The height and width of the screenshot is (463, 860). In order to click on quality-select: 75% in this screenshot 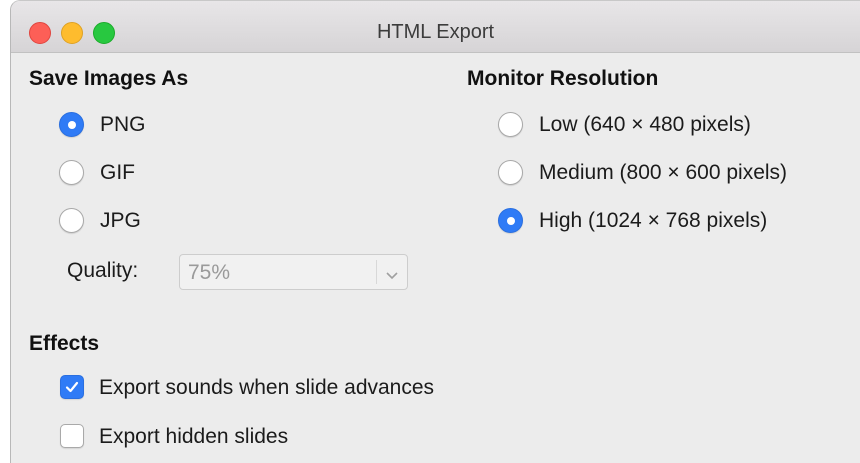, I will do `click(293, 272)`.